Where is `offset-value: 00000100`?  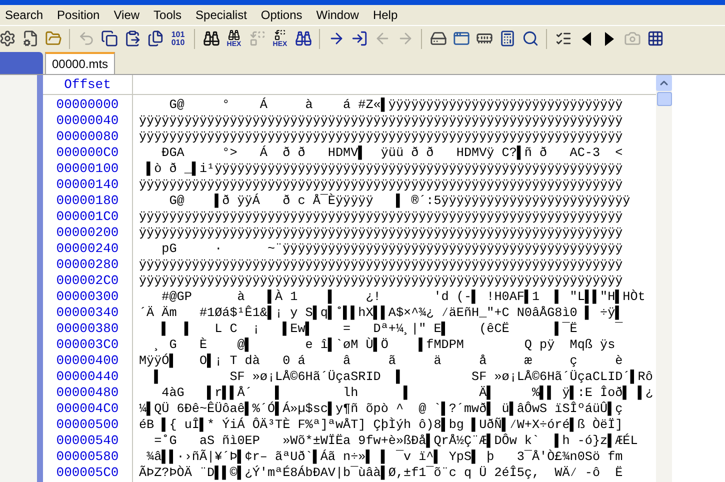 offset-value: 00000100 is located at coordinates (87, 169).